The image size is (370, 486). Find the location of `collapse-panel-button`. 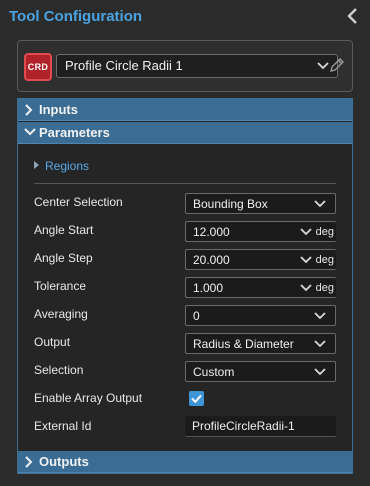

collapse-panel-button is located at coordinates (353, 16).